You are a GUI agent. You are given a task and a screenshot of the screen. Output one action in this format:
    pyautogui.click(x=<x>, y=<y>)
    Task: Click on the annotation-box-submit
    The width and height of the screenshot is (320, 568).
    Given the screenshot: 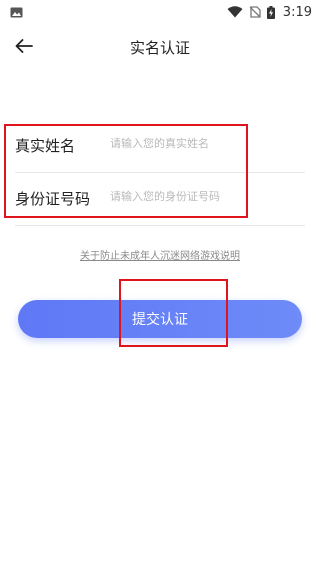 What is the action you would take?
    pyautogui.click(x=173, y=313)
    